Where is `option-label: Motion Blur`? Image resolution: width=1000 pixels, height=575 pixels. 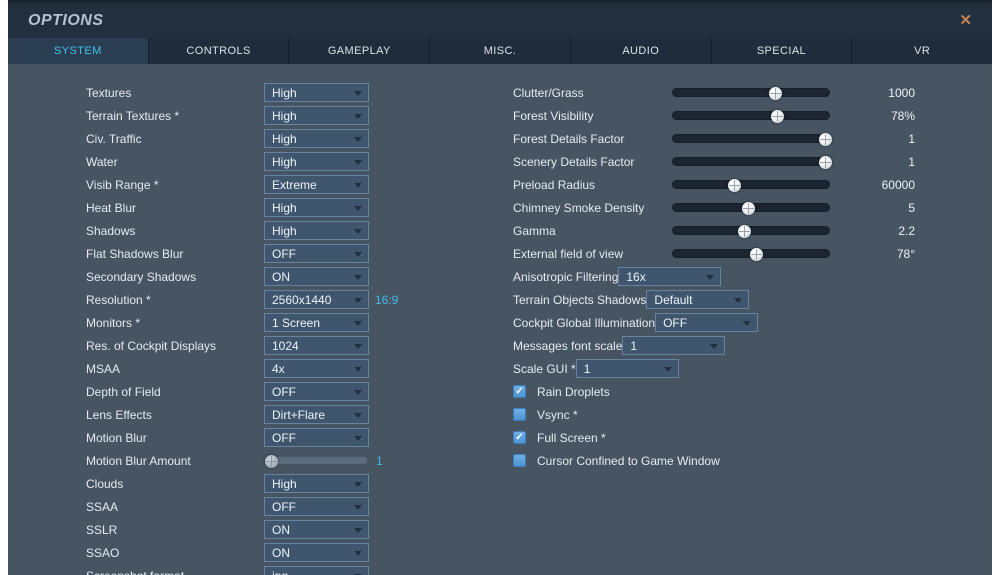
option-label: Motion Blur is located at coordinates (116, 437).